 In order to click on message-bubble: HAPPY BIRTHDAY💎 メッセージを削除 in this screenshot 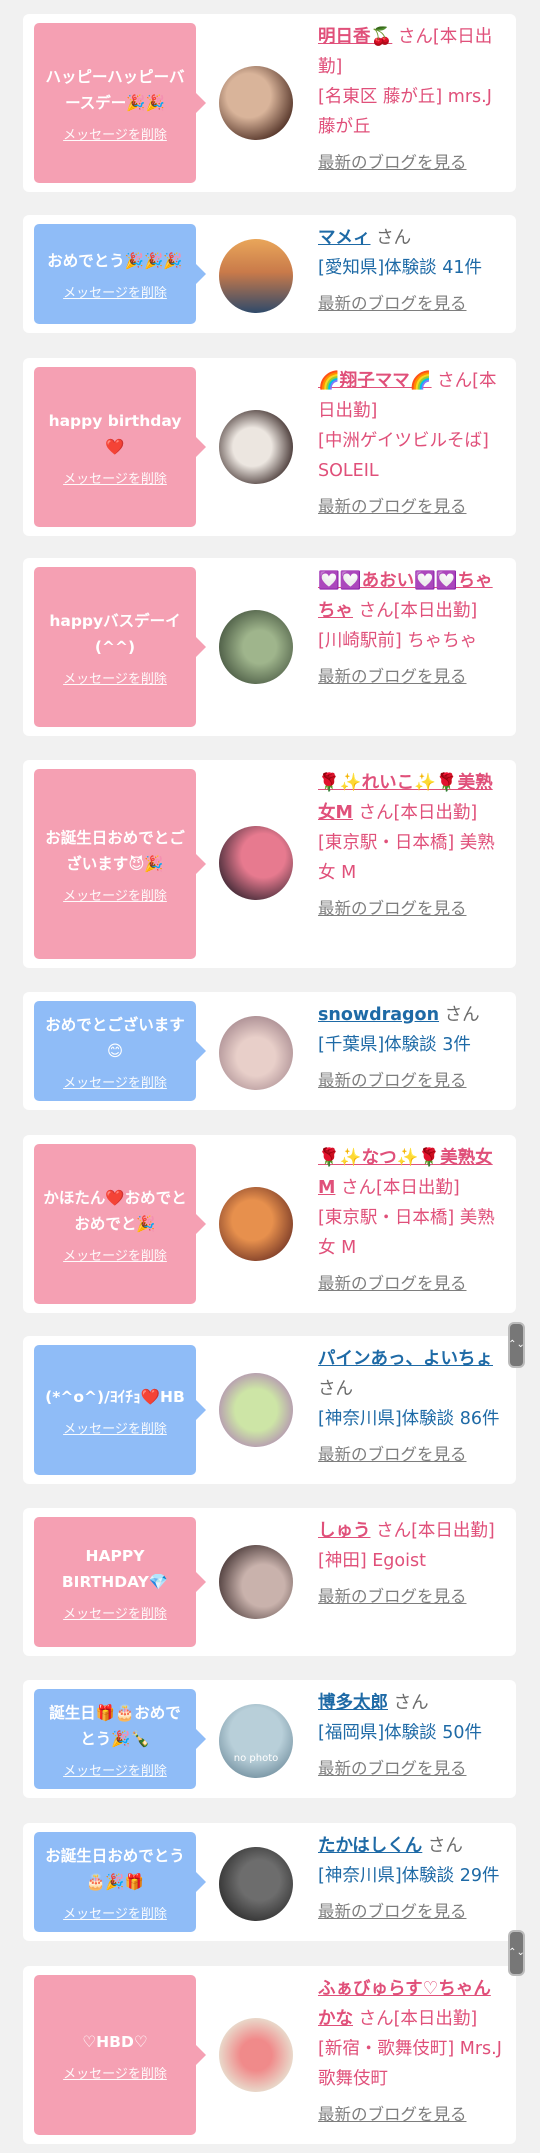, I will do `click(120, 1582)`.